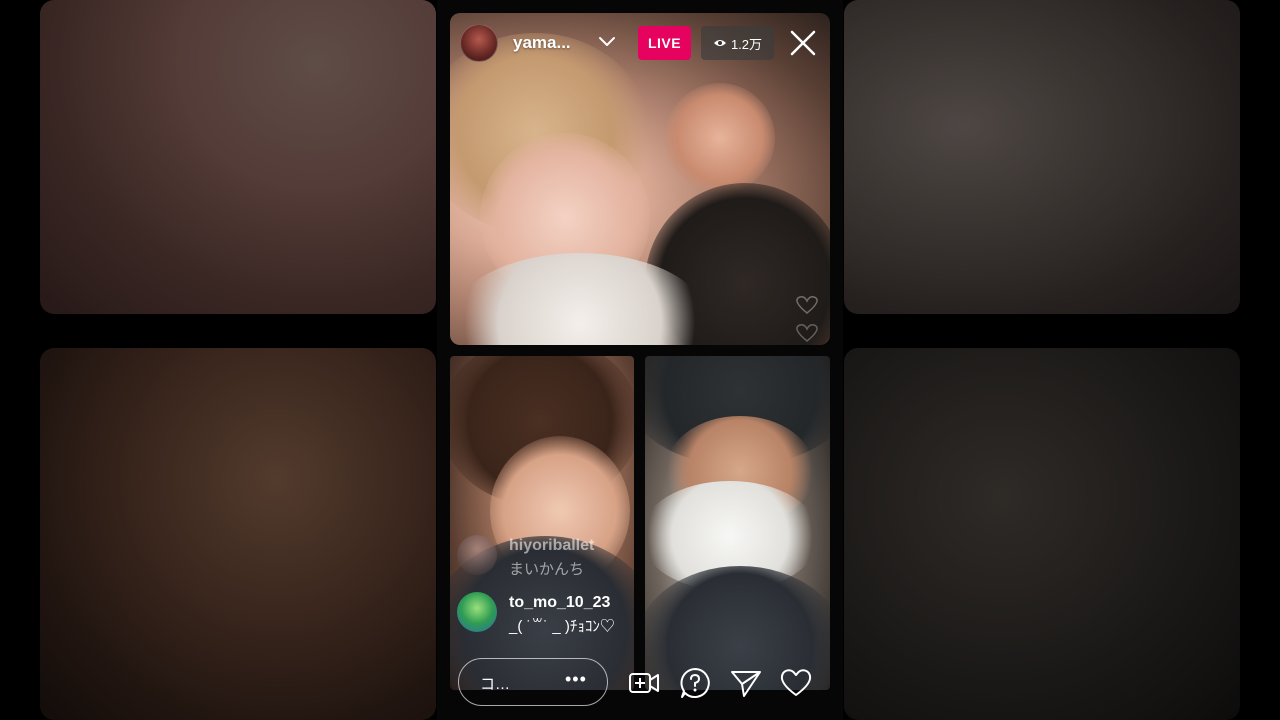 Image resolution: width=1280 pixels, height=720 pixels. Describe the element at coordinates (695, 683) in the screenshot. I see `question-icon` at that location.